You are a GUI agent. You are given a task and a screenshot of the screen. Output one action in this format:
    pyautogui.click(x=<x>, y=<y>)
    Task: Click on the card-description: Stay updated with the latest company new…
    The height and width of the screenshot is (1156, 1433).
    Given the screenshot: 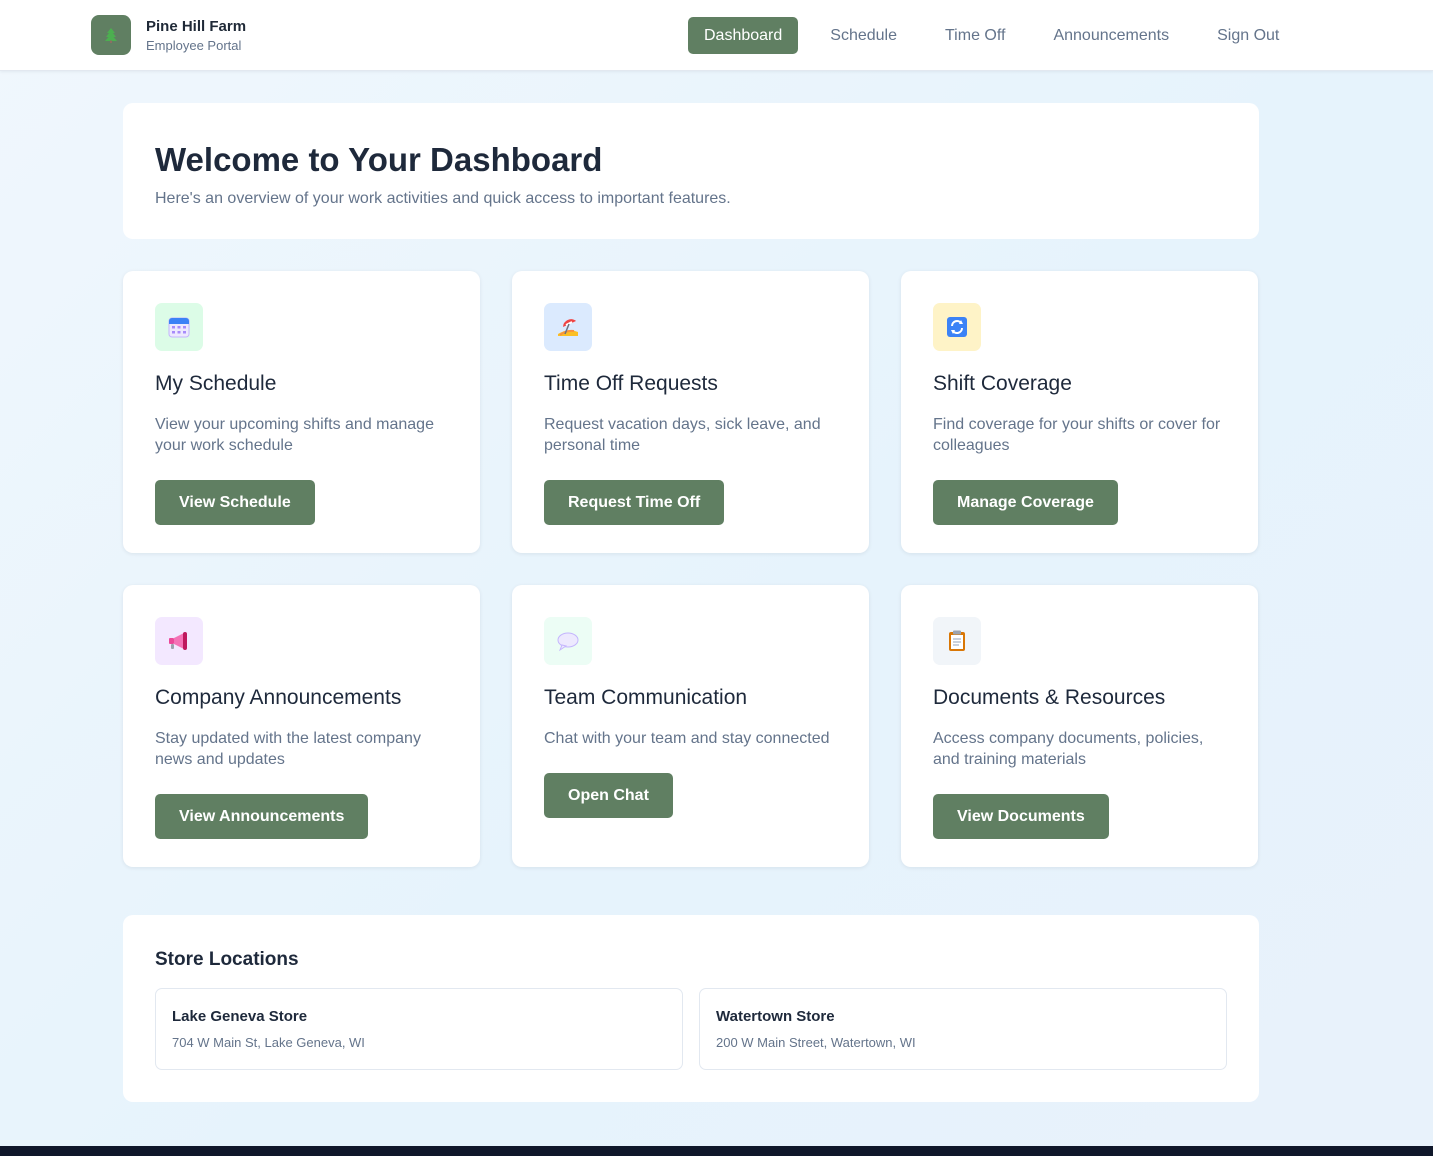 What is the action you would take?
    pyautogui.click(x=288, y=749)
    